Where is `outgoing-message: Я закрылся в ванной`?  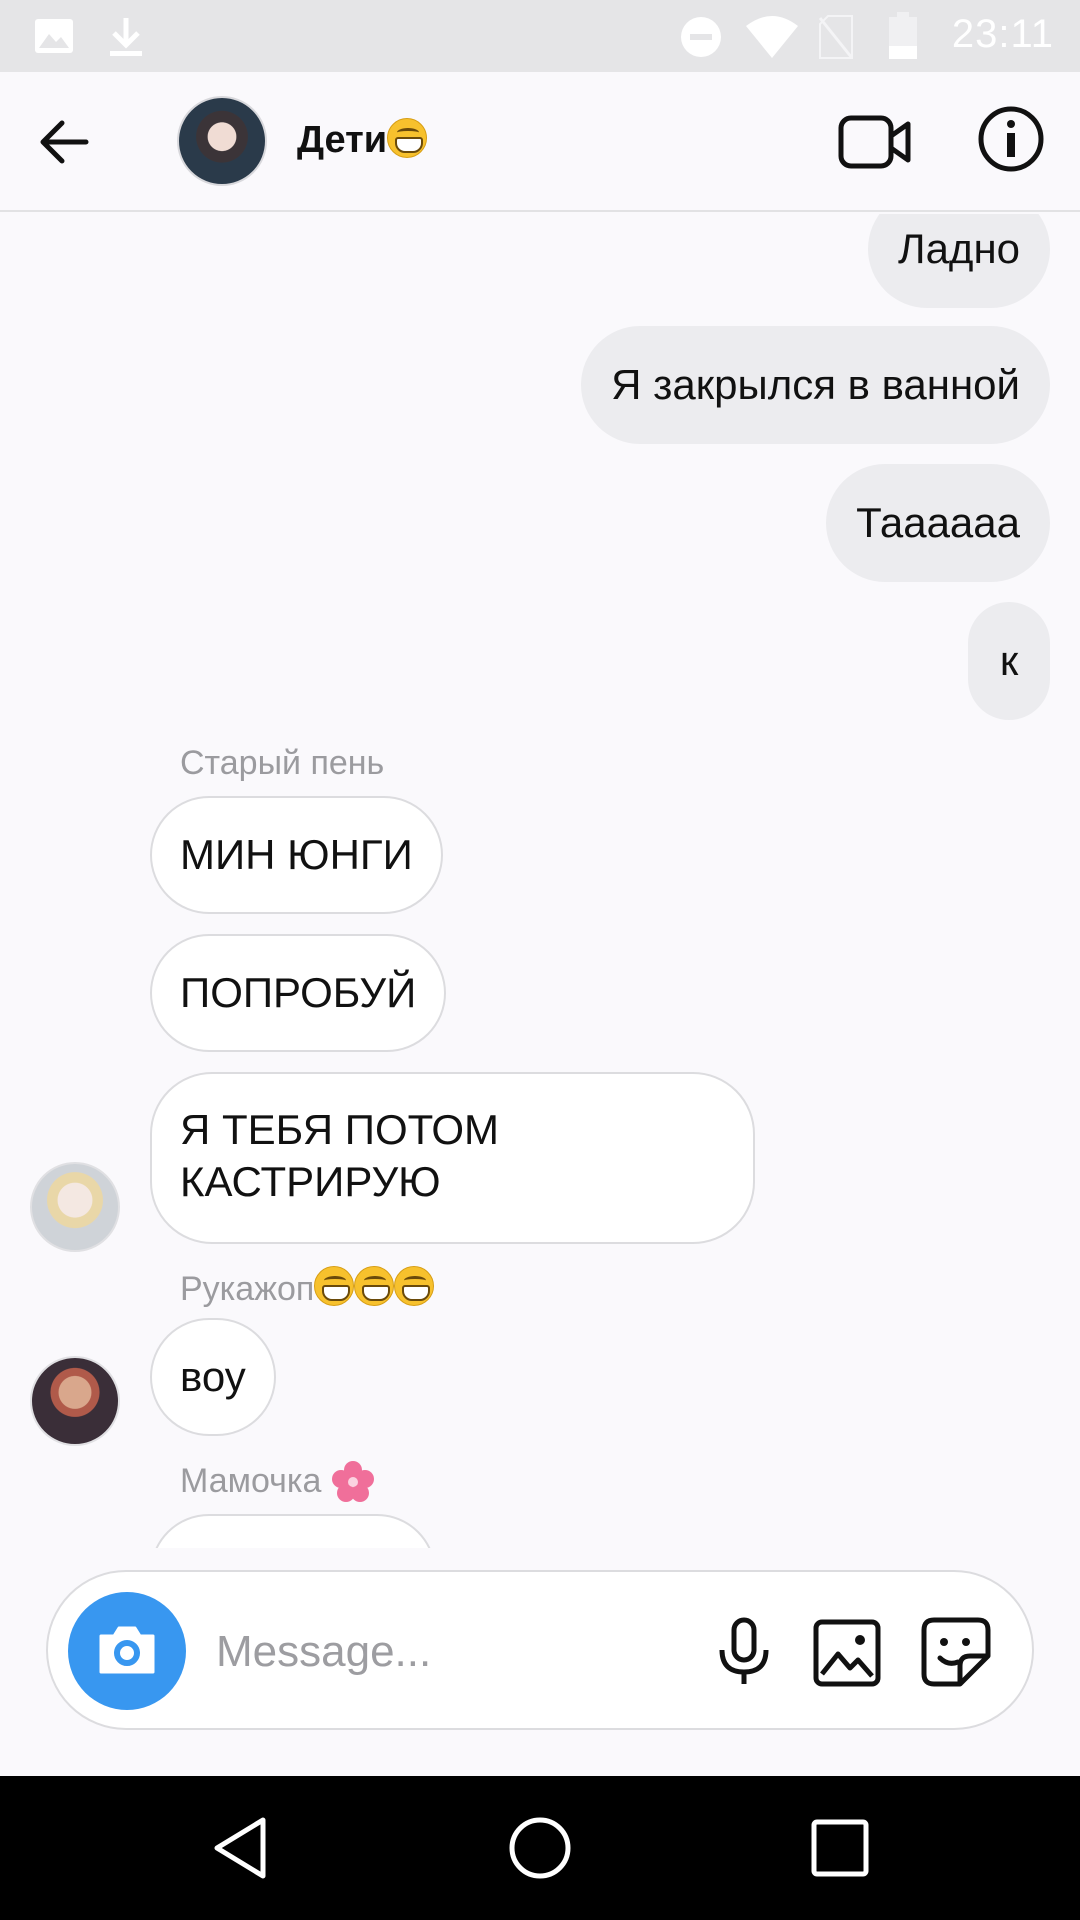
outgoing-message: Я закрылся в ванной is located at coordinates (815, 385).